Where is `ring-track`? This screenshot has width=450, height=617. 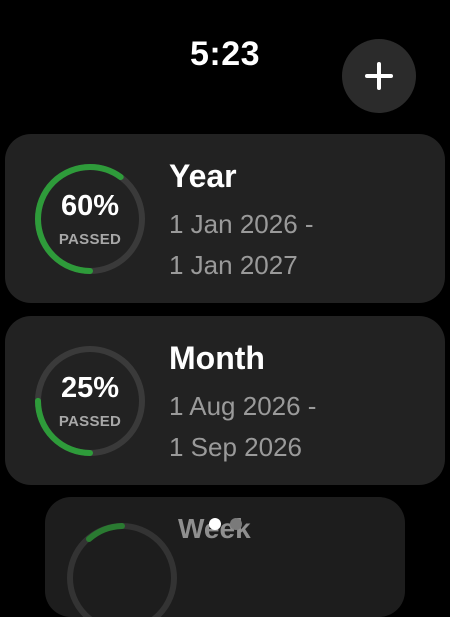 ring-track is located at coordinates (122, 570).